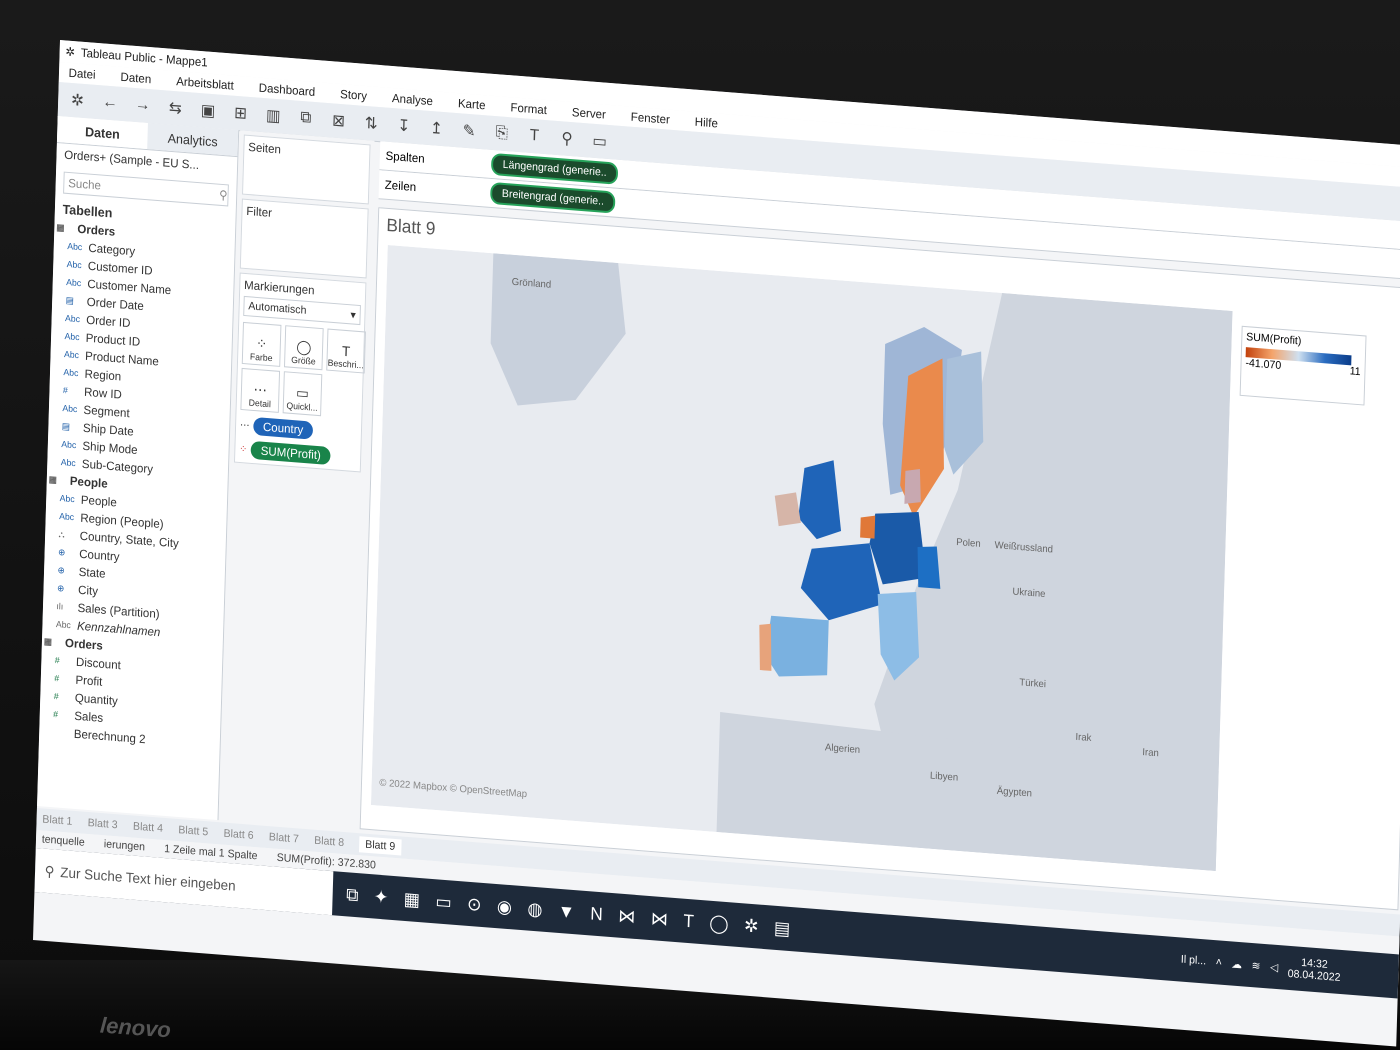 The height and width of the screenshot is (1050, 1400). What do you see at coordinates (567, 139) in the screenshot?
I see `pin-icon: ⚲` at bounding box center [567, 139].